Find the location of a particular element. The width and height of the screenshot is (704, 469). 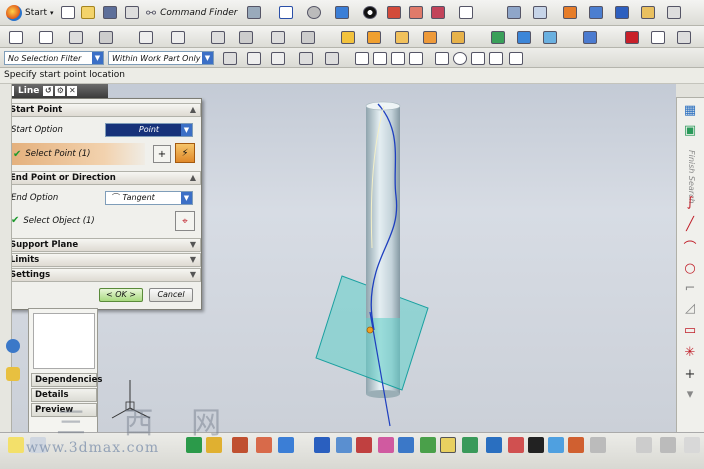

line-icon: ╱ is located at coordinates (690, 224).